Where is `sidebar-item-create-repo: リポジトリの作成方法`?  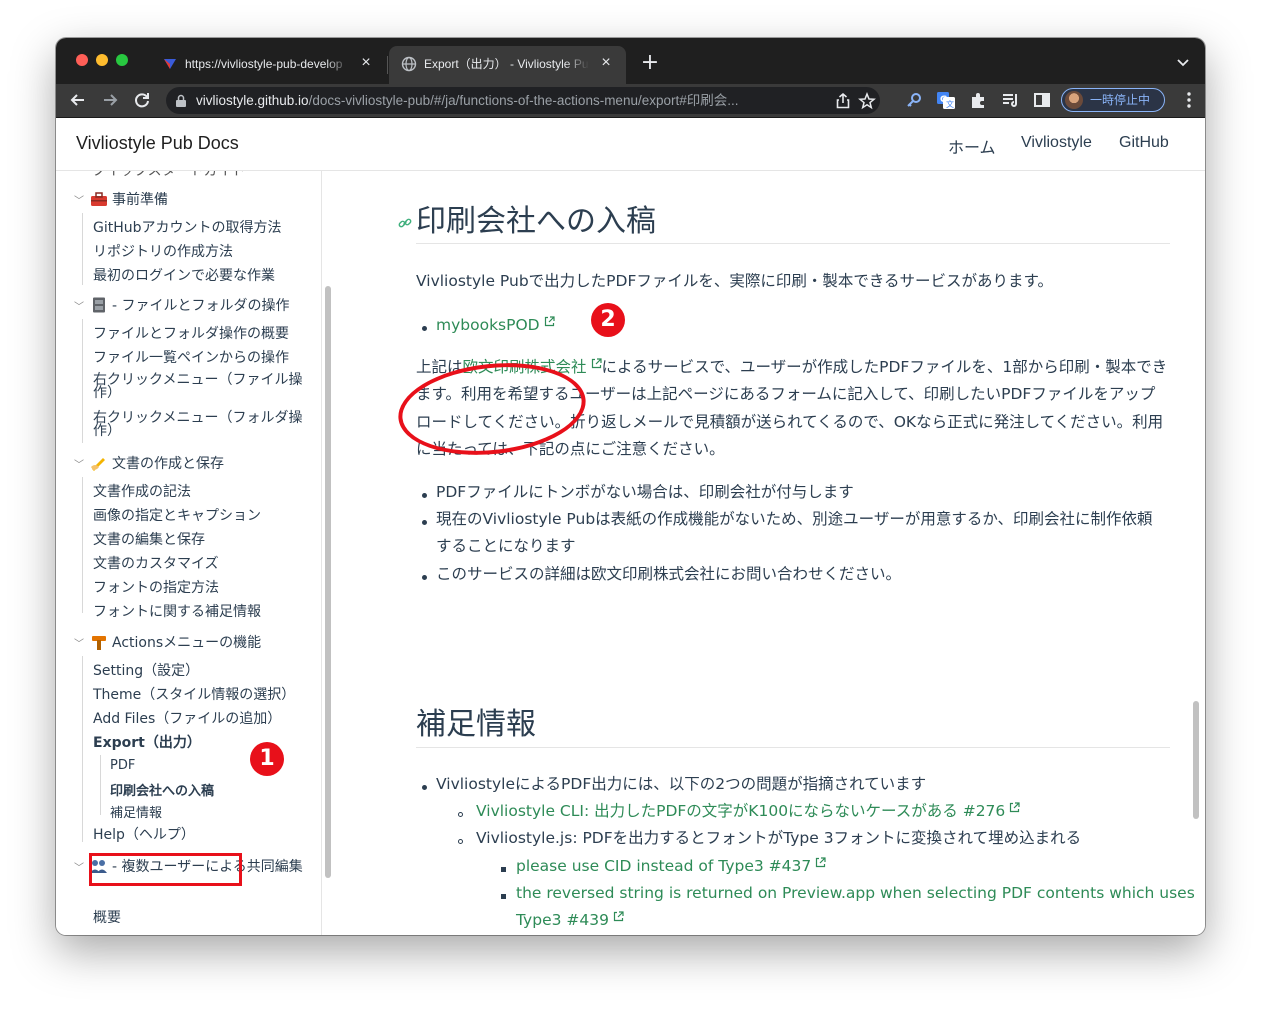 sidebar-item-create-repo: リポジトリの作成方法 is located at coordinates (163, 252).